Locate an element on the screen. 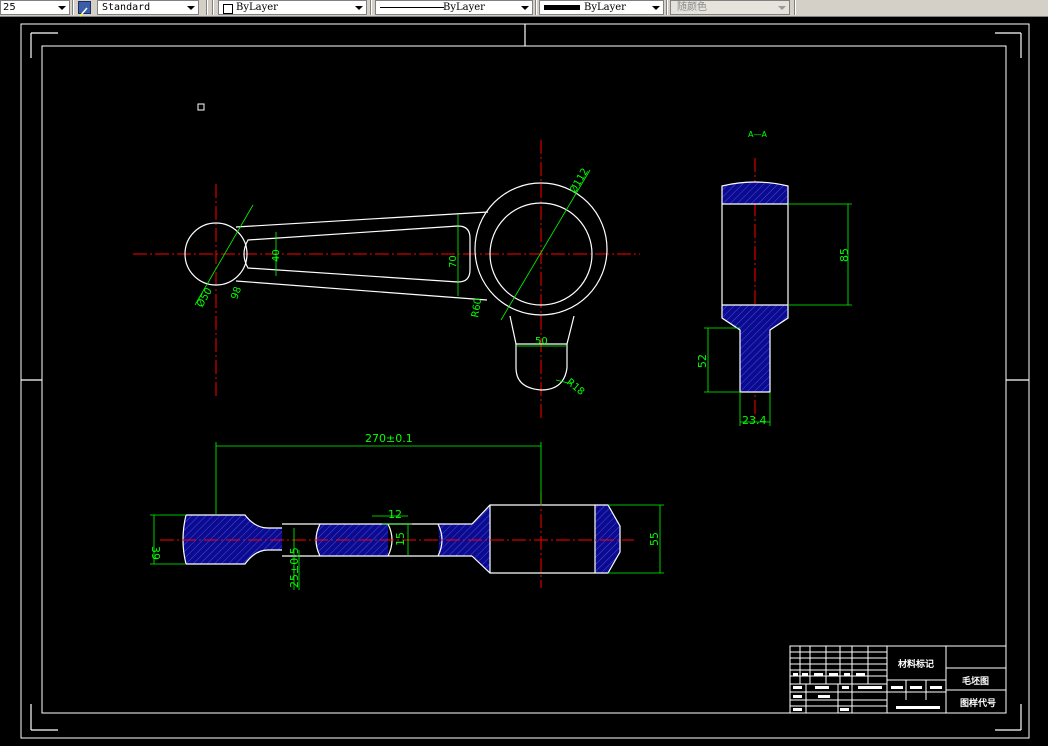  drawing-name: 毛坯图 is located at coordinates (975, 681).